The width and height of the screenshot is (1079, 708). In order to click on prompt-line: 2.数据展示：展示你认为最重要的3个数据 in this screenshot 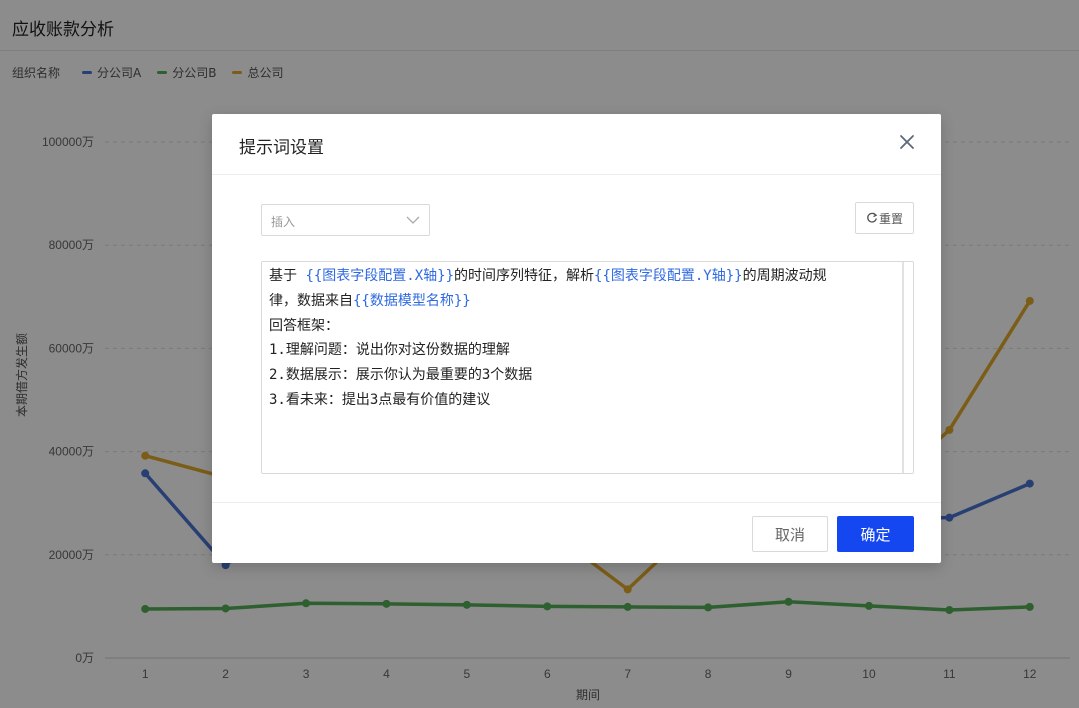, I will do `click(583, 375)`.